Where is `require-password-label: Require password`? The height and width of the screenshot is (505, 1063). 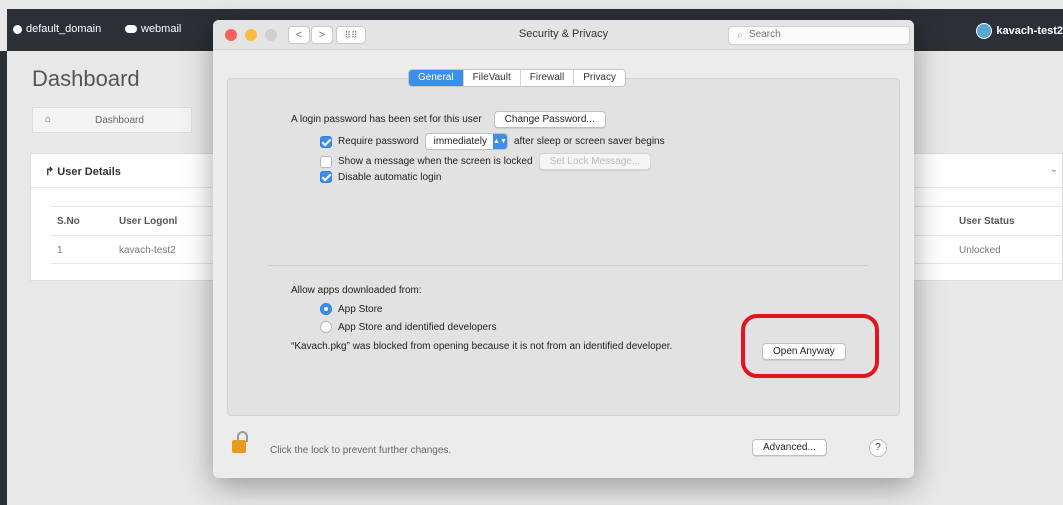 require-password-label: Require password is located at coordinates (378, 141).